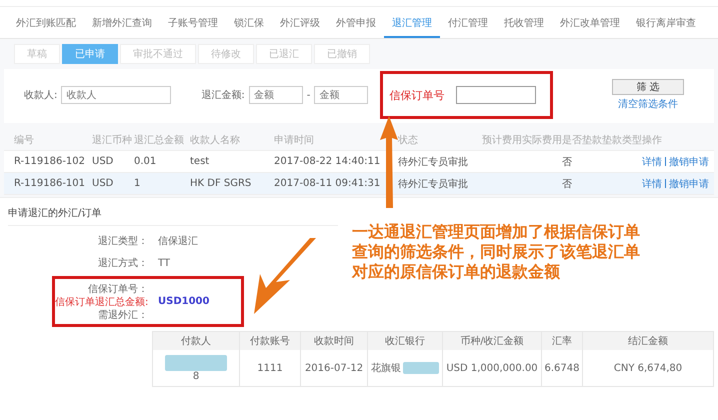 This screenshot has width=718, height=420. What do you see at coordinates (412, 24) in the screenshot?
I see `nav-tab: 退汇管理` at bounding box center [412, 24].